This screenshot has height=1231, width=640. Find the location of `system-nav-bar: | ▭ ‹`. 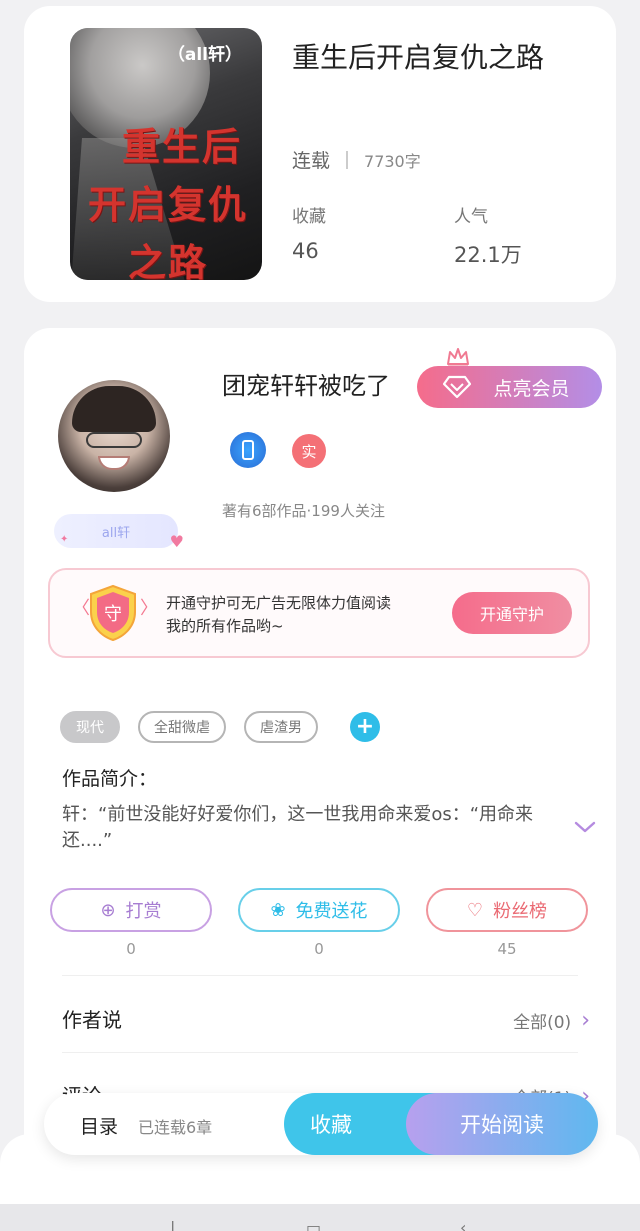

system-nav-bar: | ▭ ‹ is located at coordinates (320, 1217).